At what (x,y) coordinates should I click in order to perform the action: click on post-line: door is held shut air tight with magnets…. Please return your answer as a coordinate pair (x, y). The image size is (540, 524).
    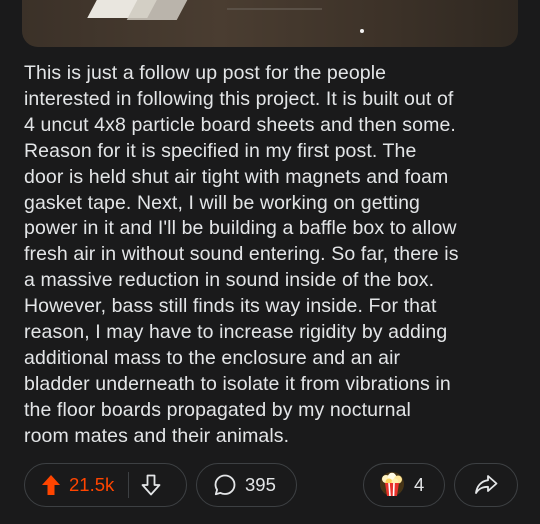
    Looking at the image, I should click on (236, 176).